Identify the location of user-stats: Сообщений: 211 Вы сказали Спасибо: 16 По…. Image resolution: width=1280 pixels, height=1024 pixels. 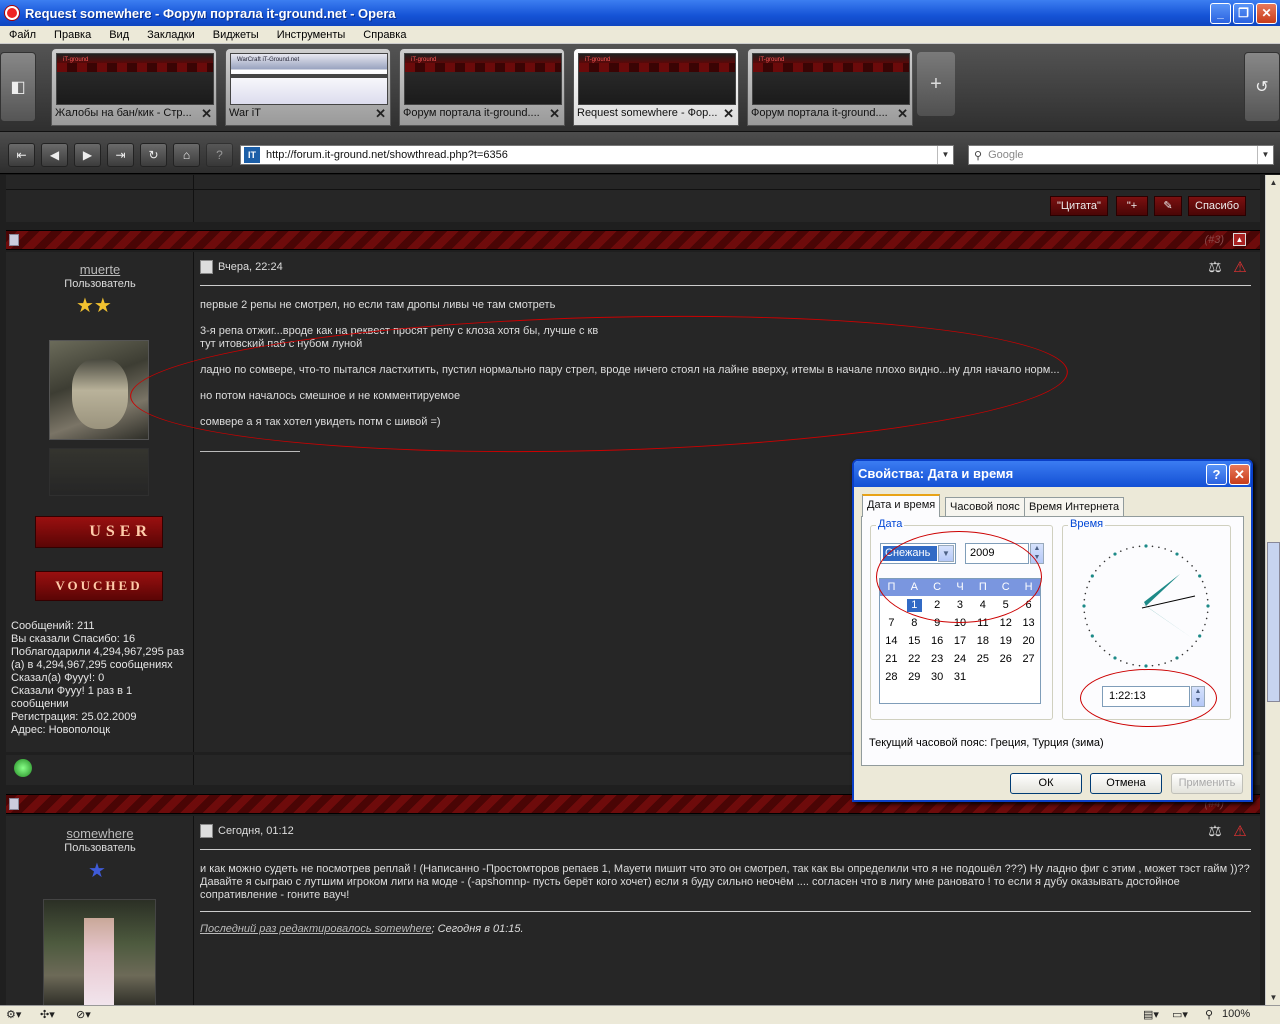
(97, 678).